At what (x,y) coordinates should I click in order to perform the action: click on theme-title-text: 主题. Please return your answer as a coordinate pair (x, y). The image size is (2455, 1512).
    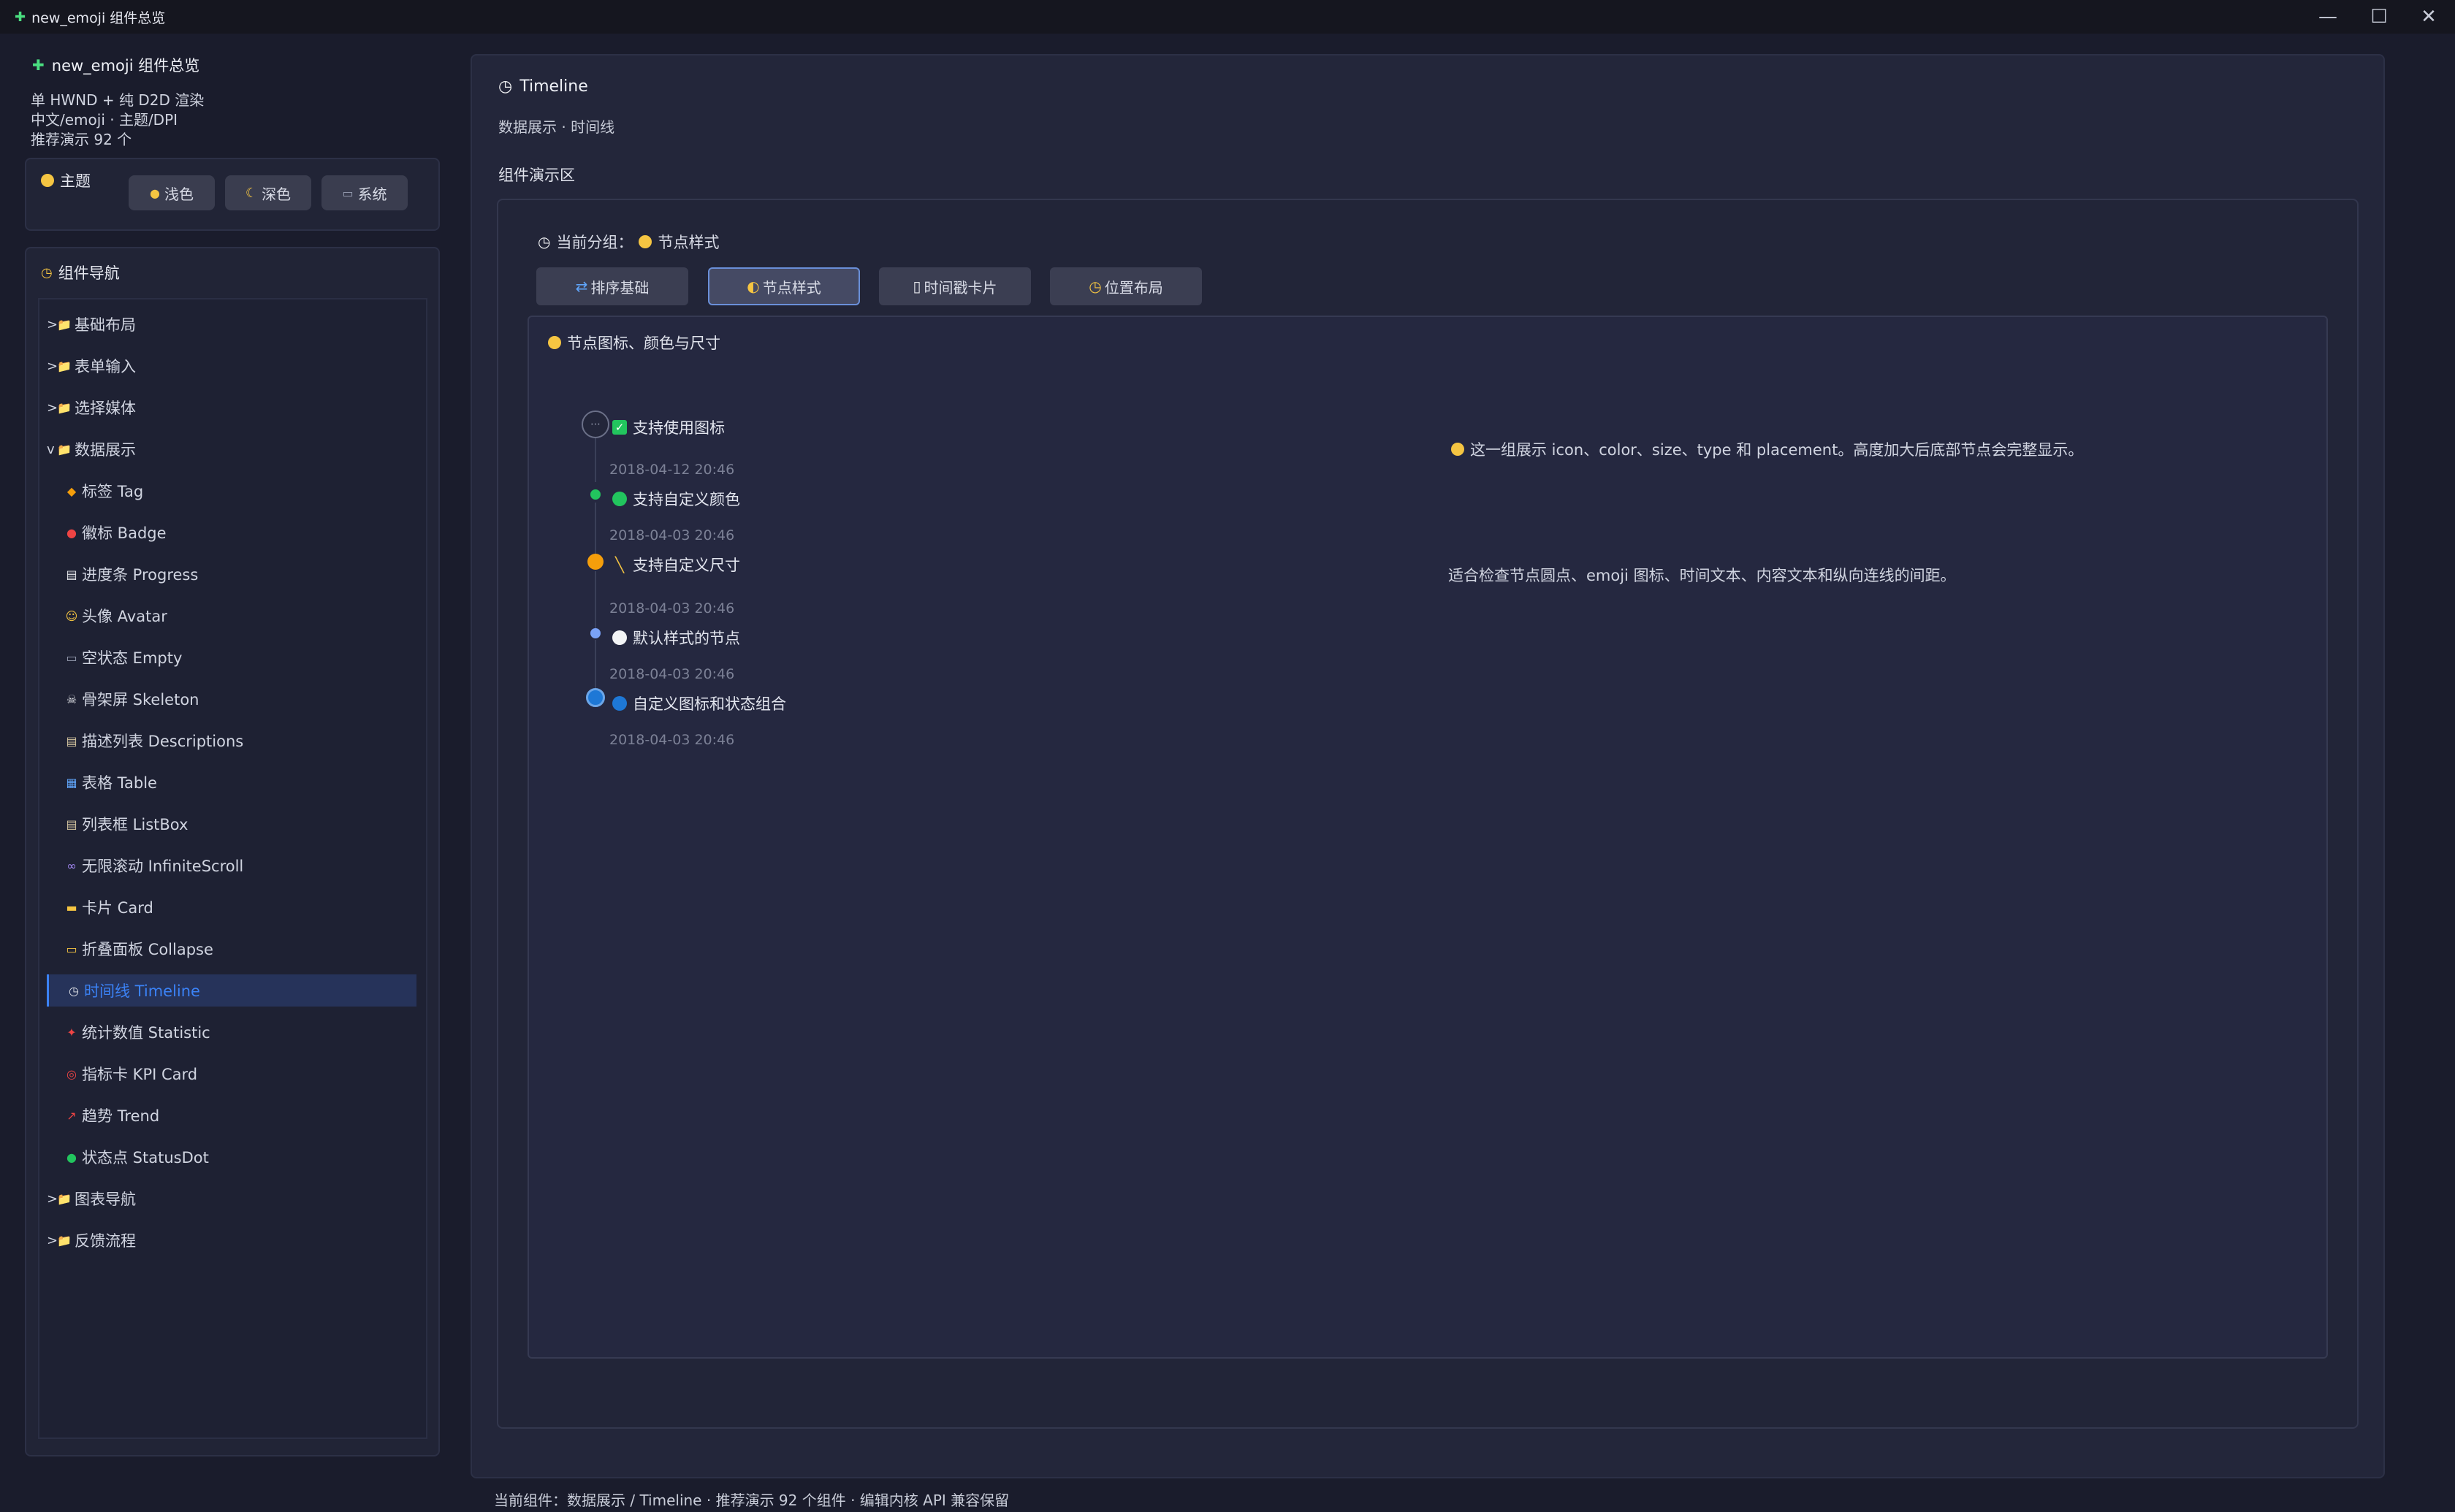
    Looking at the image, I should click on (75, 181).